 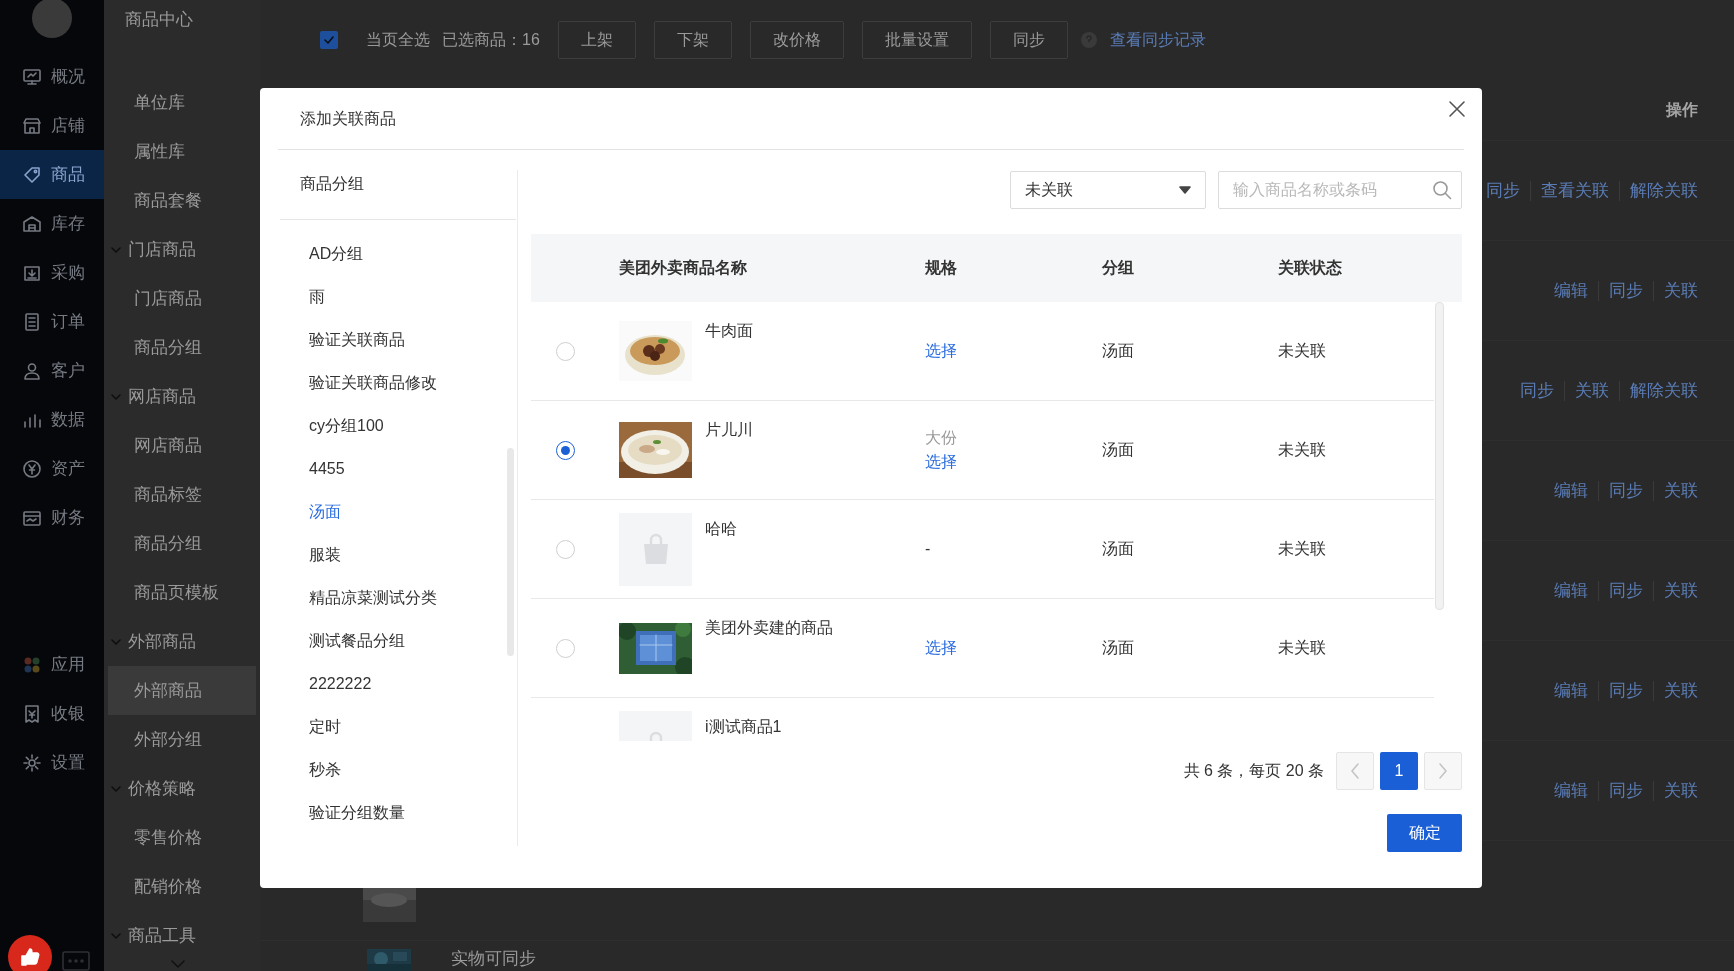 What do you see at coordinates (182, 249) in the screenshot?
I see `sidebar-group: 门店商品` at bounding box center [182, 249].